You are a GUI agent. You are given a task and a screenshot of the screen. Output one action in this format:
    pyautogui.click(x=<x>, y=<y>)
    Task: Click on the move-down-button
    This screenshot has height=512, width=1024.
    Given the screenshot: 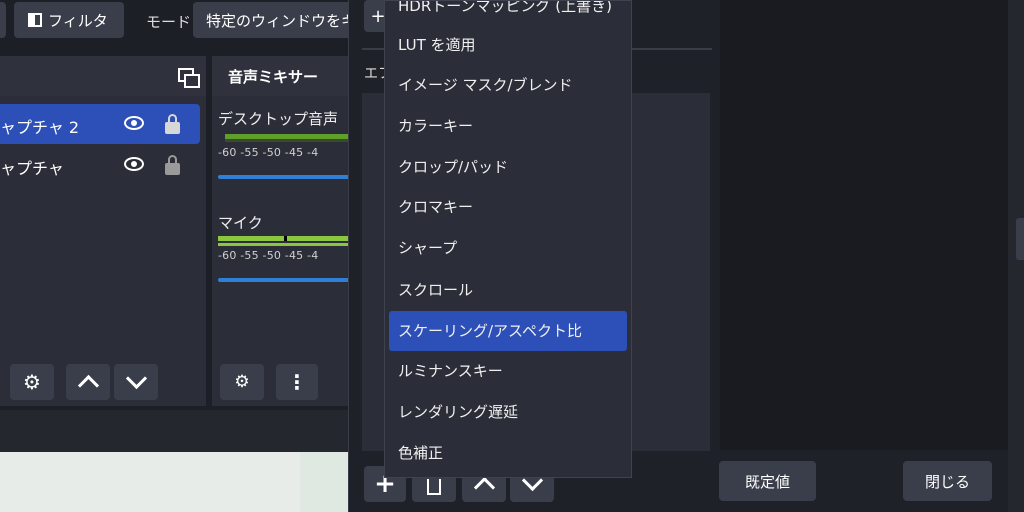 What is the action you would take?
    pyautogui.click(x=136, y=382)
    